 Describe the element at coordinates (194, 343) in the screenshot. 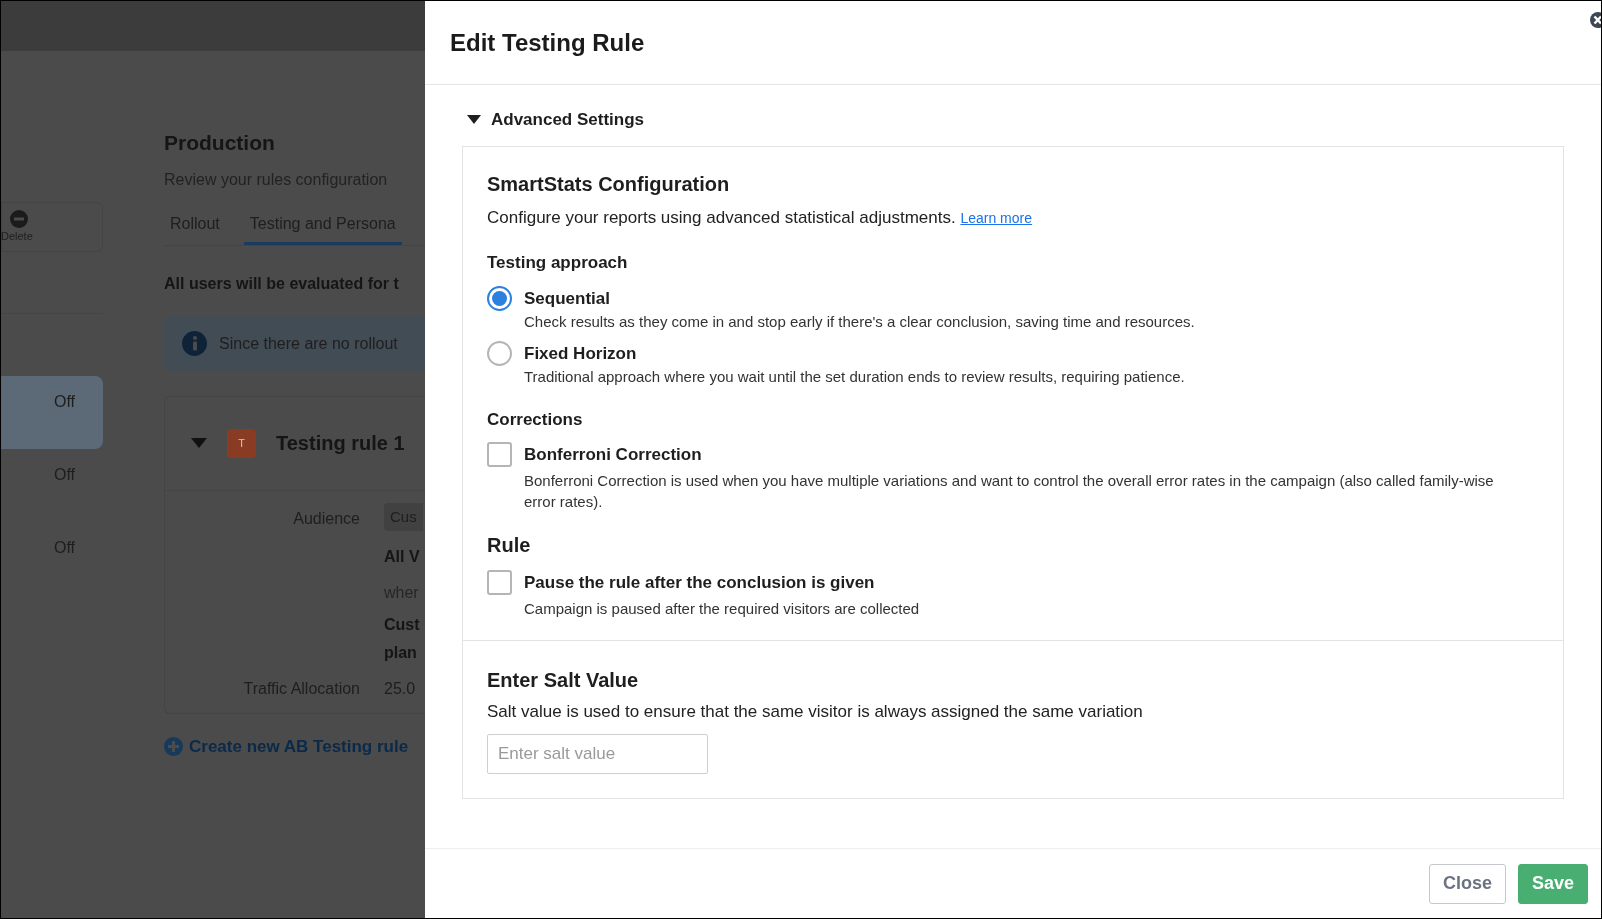

I see `info-icon` at that location.